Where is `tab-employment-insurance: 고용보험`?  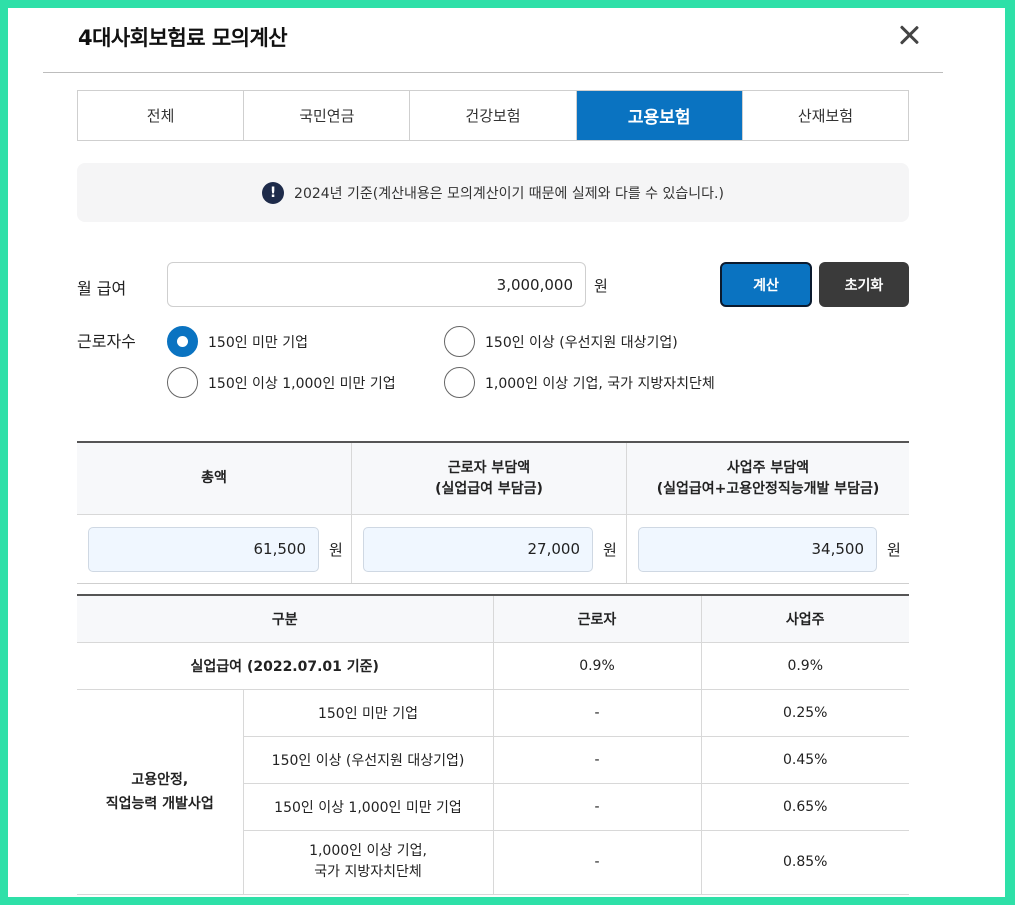
tab-employment-insurance: 고용보험 is located at coordinates (659, 115).